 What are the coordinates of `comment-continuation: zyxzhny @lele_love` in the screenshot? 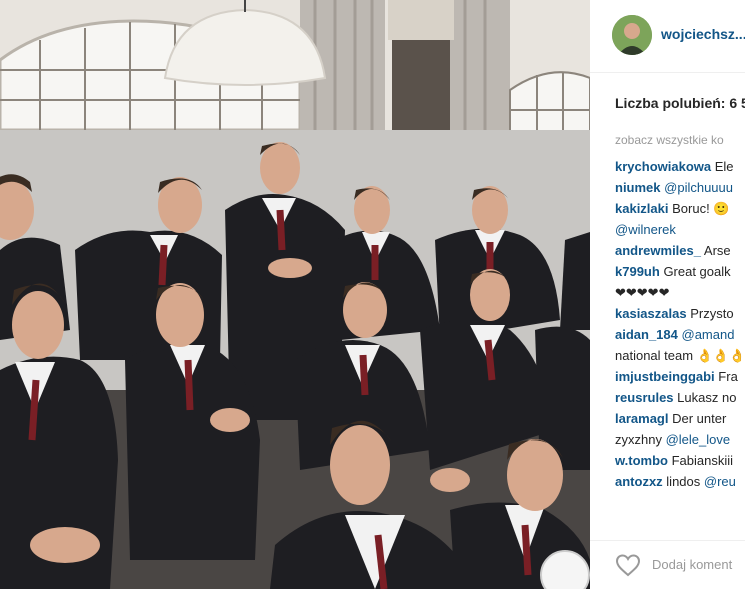 It's located at (680, 439).